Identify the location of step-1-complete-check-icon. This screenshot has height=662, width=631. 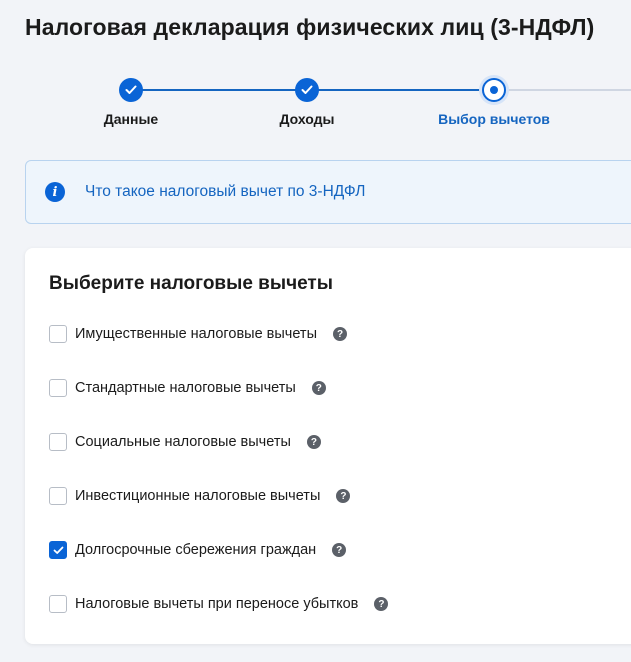
(131, 90).